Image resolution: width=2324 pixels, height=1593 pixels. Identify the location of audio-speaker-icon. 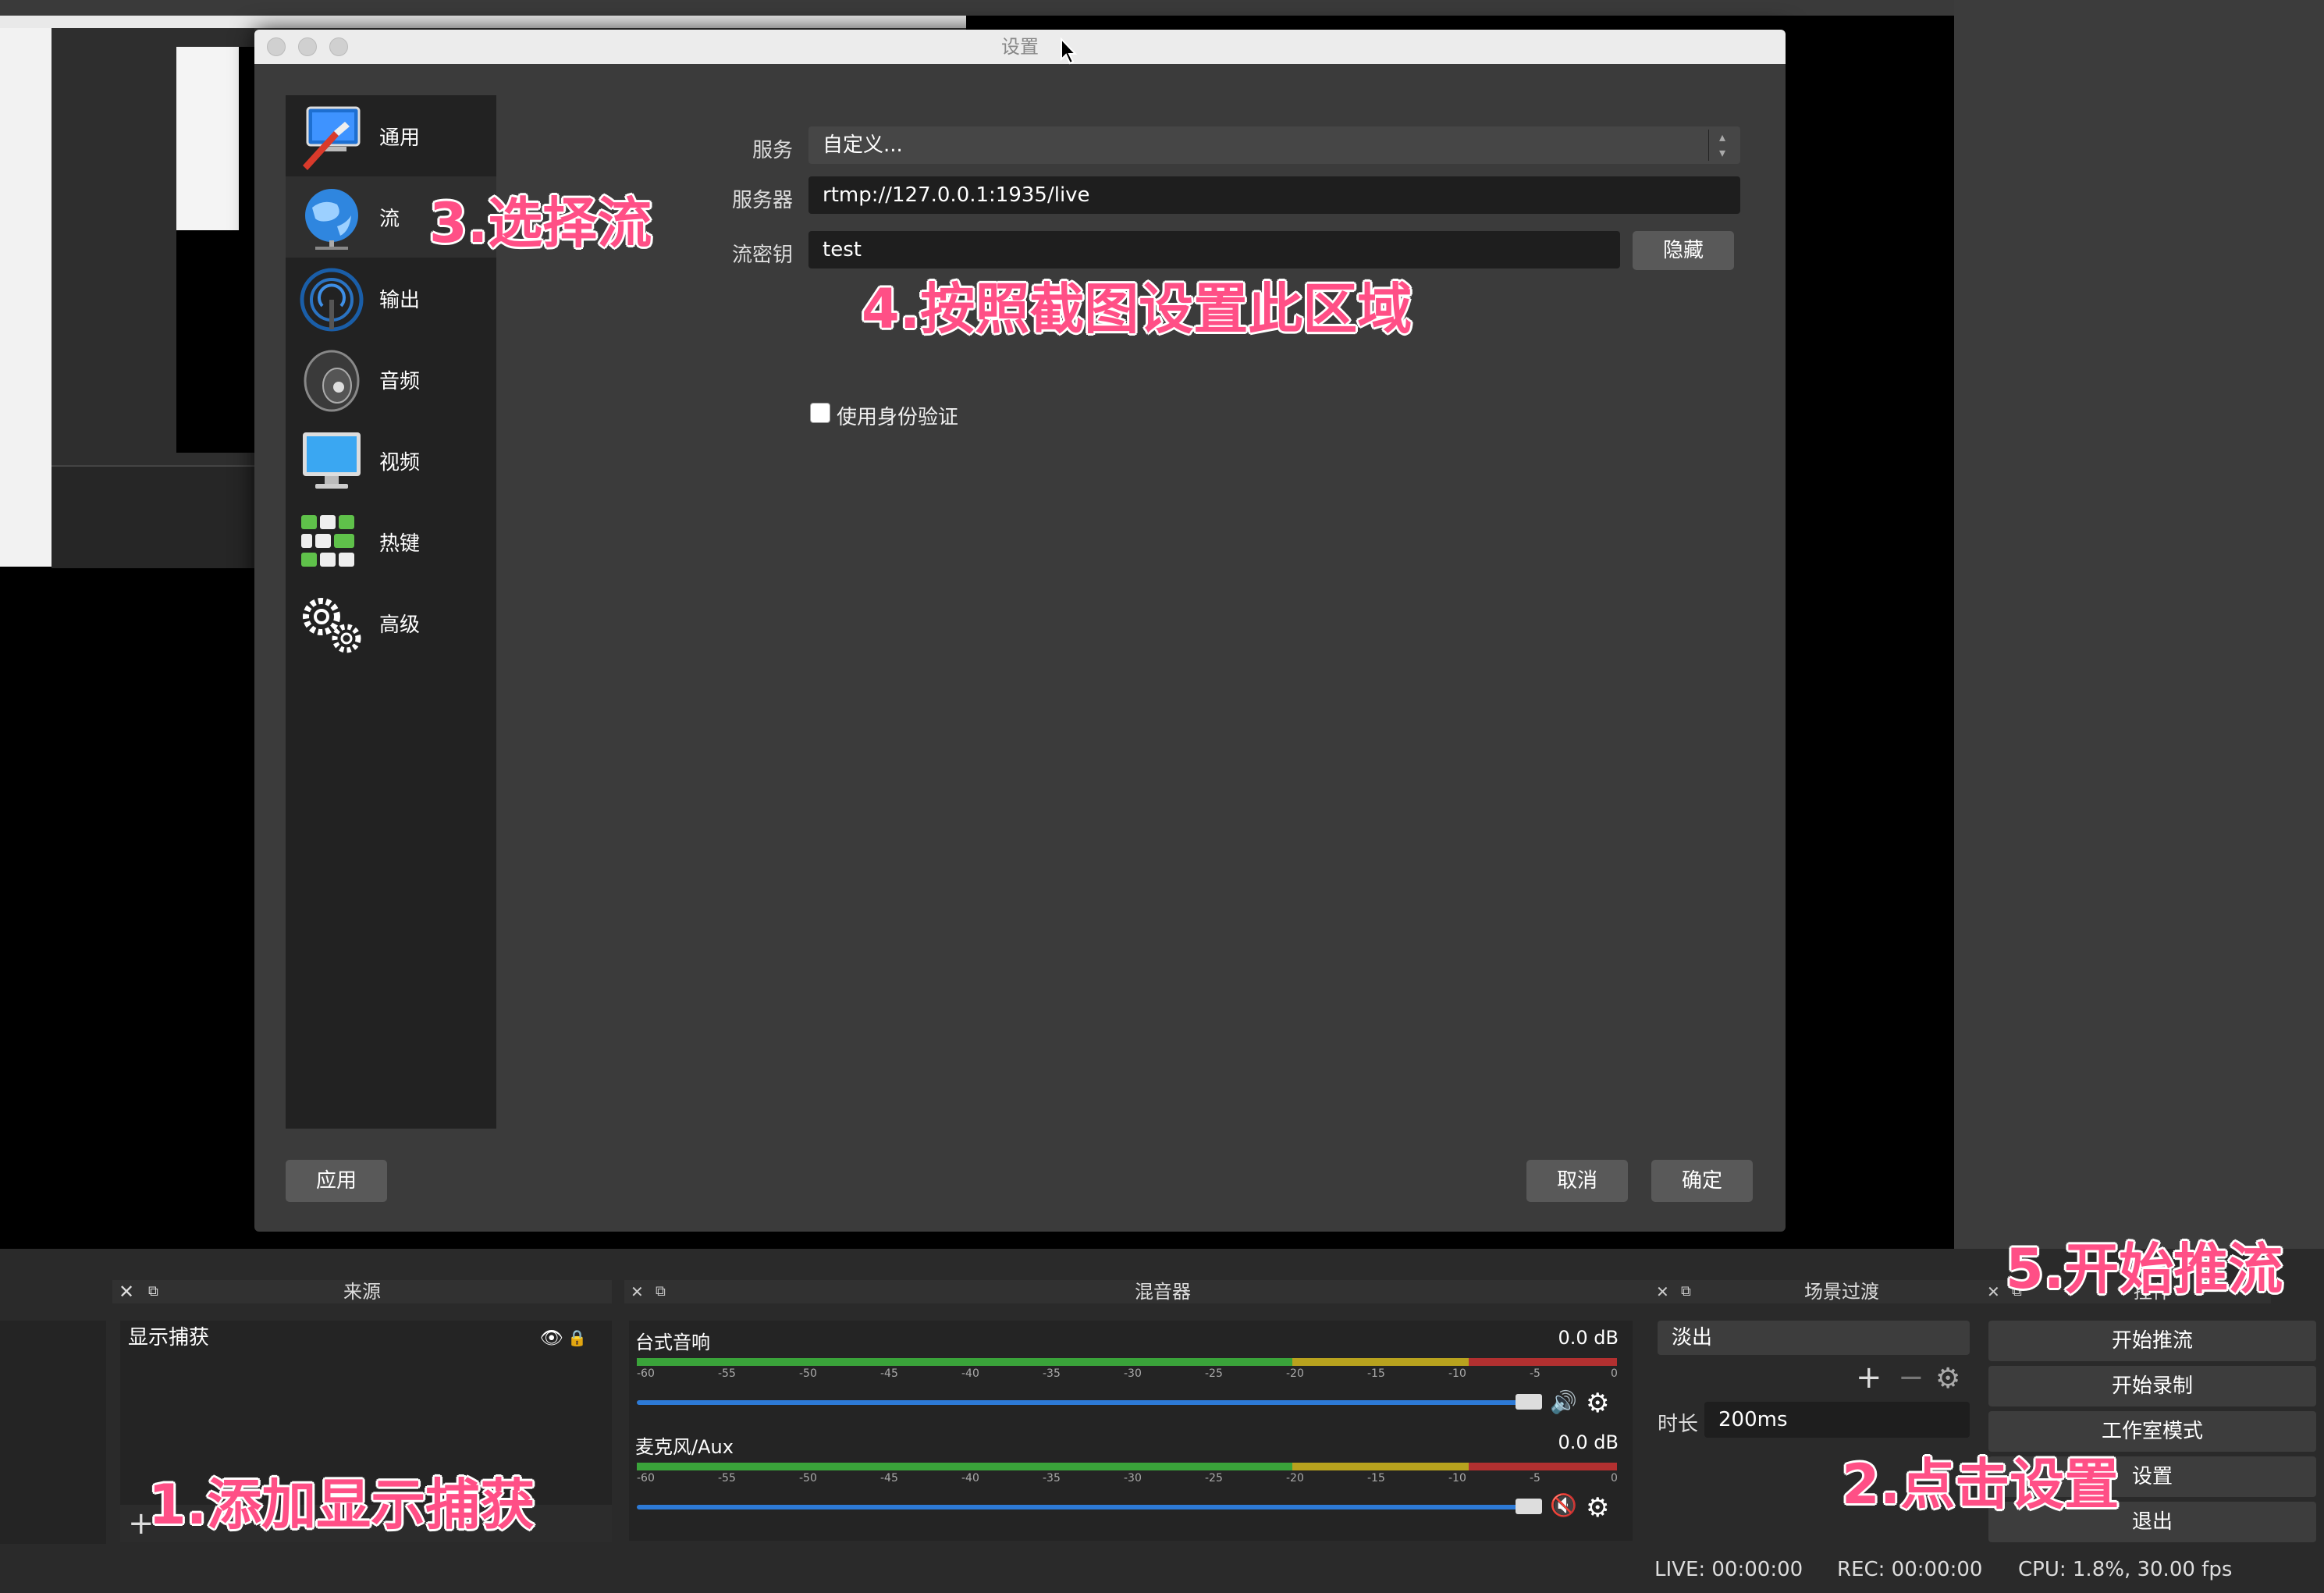
(332, 381).